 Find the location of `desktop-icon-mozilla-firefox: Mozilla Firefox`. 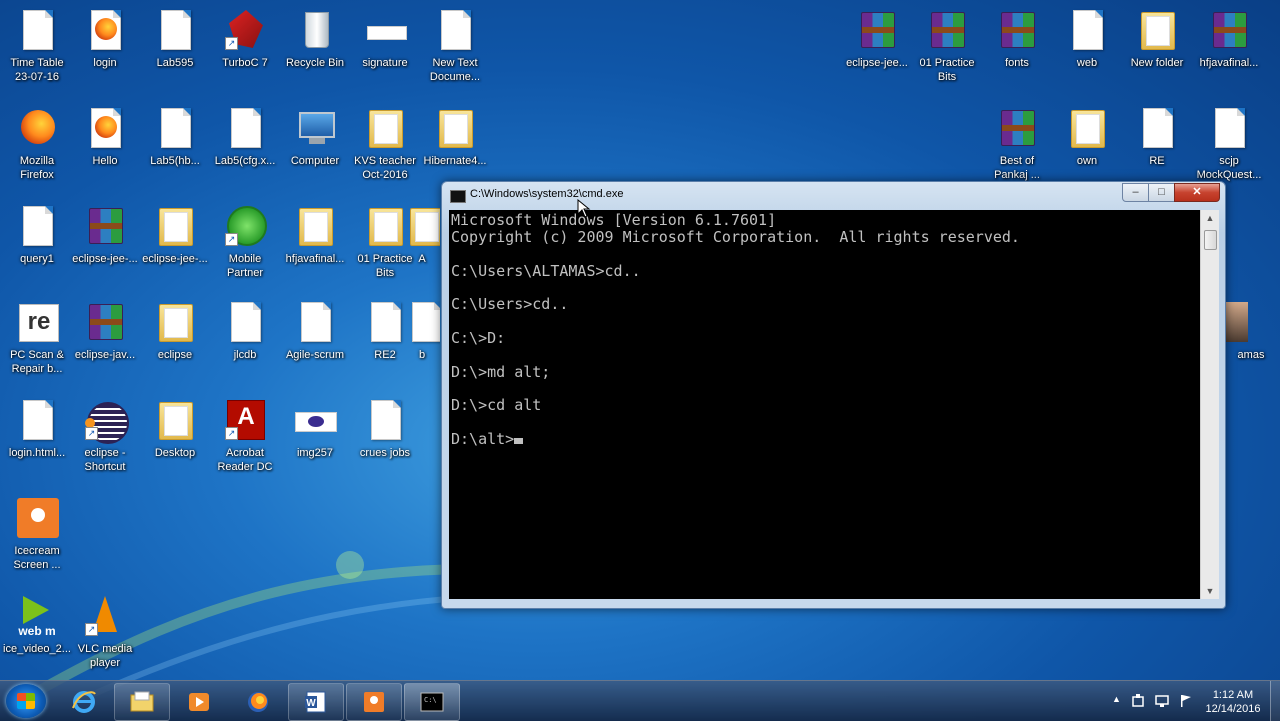

desktop-icon-mozilla-firefox: Mozilla Firefox is located at coordinates (37, 150).